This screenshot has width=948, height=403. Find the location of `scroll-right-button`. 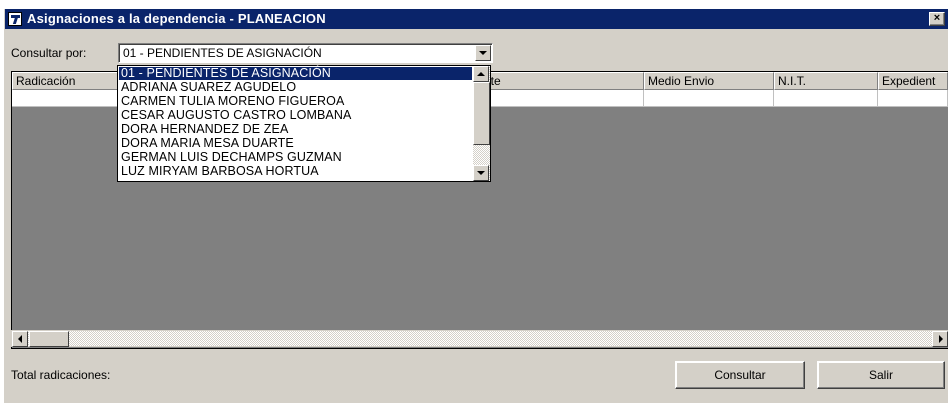

scroll-right-button is located at coordinates (940, 339).